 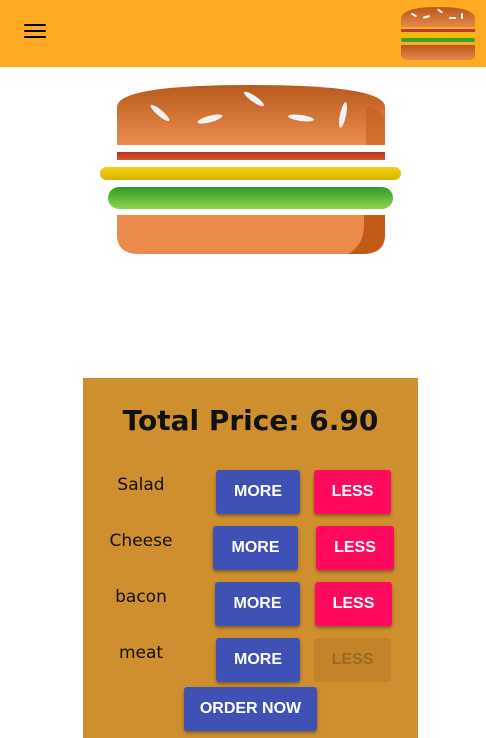 I want to click on bacon-more-button: MORE, so click(x=257, y=604).